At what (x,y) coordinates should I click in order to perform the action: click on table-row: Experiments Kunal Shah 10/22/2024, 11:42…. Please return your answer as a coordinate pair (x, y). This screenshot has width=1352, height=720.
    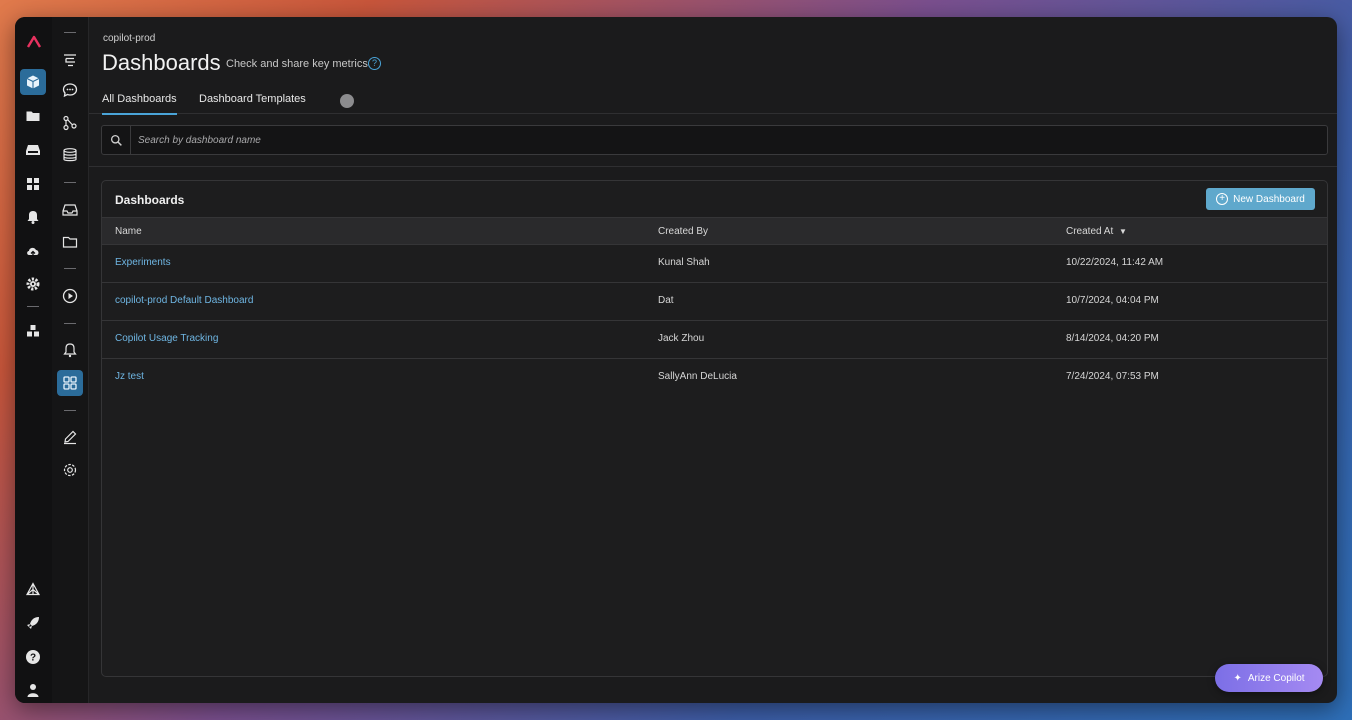
    Looking at the image, I should click on (714, 263).